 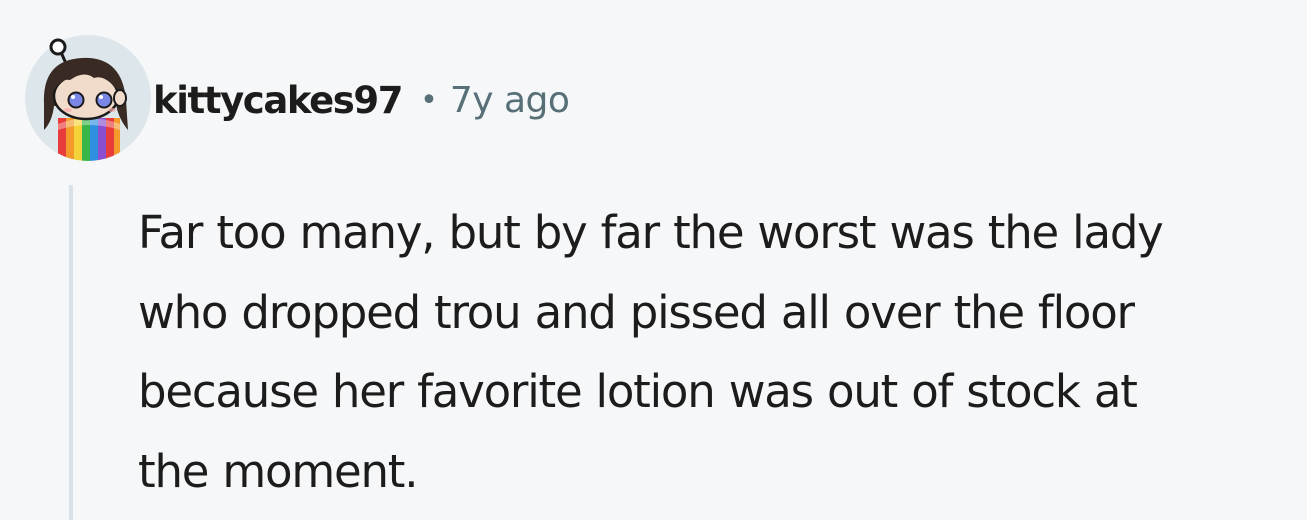 What do you see at coordinates (278, 471) in the screenshot?
I see `comment-body-line: the moment.` at bounding box center [278, 471].